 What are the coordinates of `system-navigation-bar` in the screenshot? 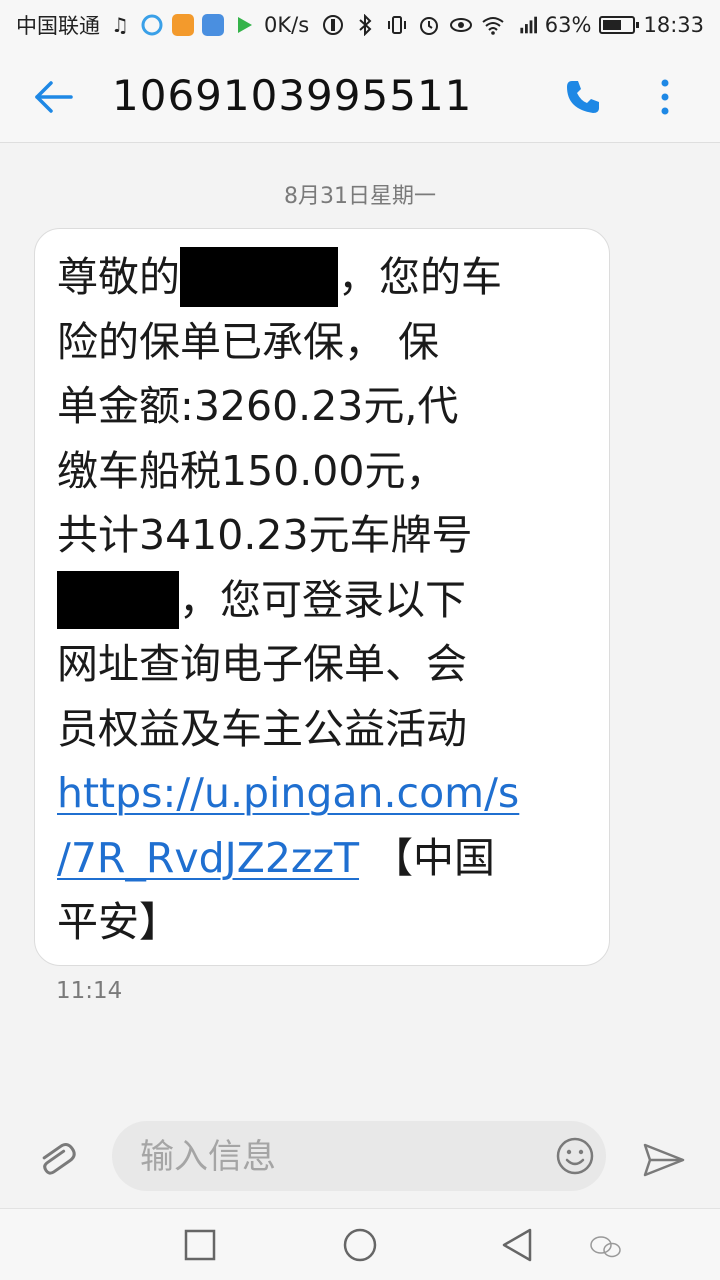 It's located at (360, 1244).